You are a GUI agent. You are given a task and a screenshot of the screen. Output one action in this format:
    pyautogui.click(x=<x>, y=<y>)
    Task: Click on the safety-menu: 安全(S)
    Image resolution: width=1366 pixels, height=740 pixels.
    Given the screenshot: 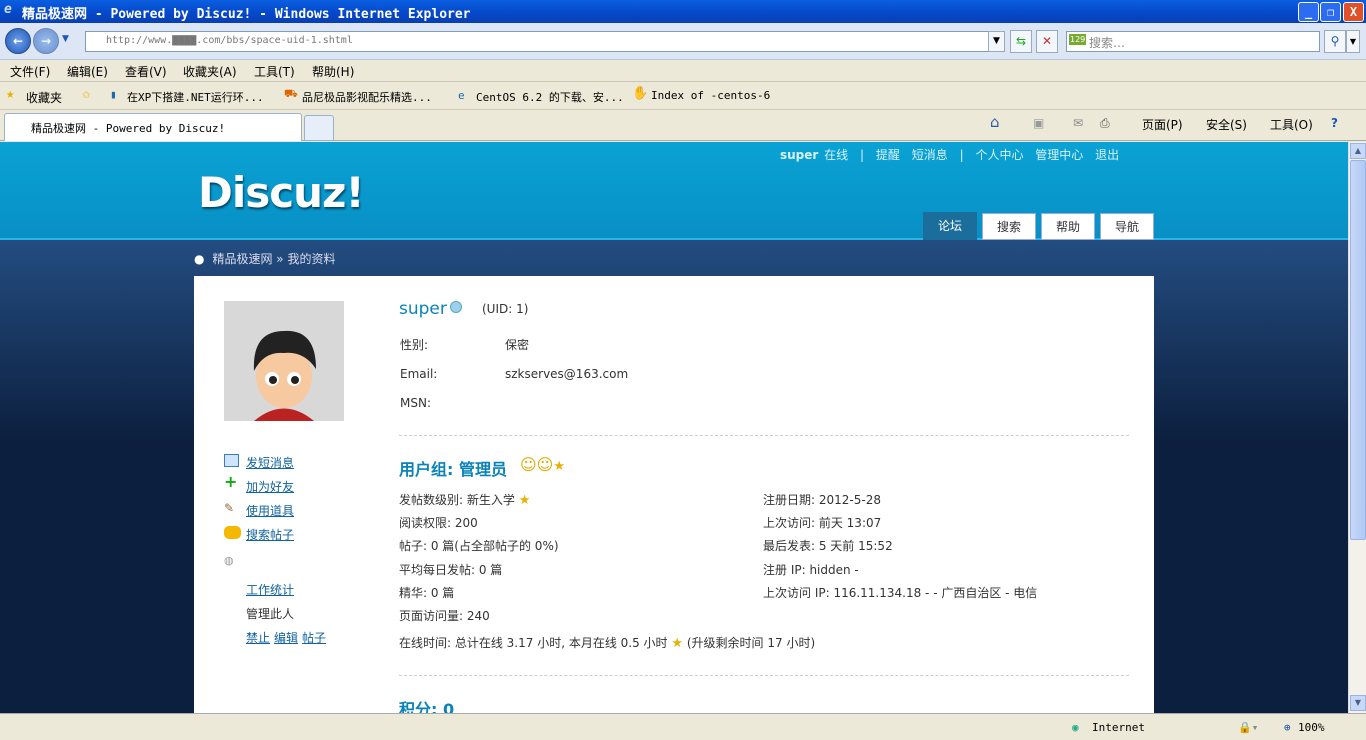 What is the action you would take?
    pyautogui.click(x=1226, y=124)
    